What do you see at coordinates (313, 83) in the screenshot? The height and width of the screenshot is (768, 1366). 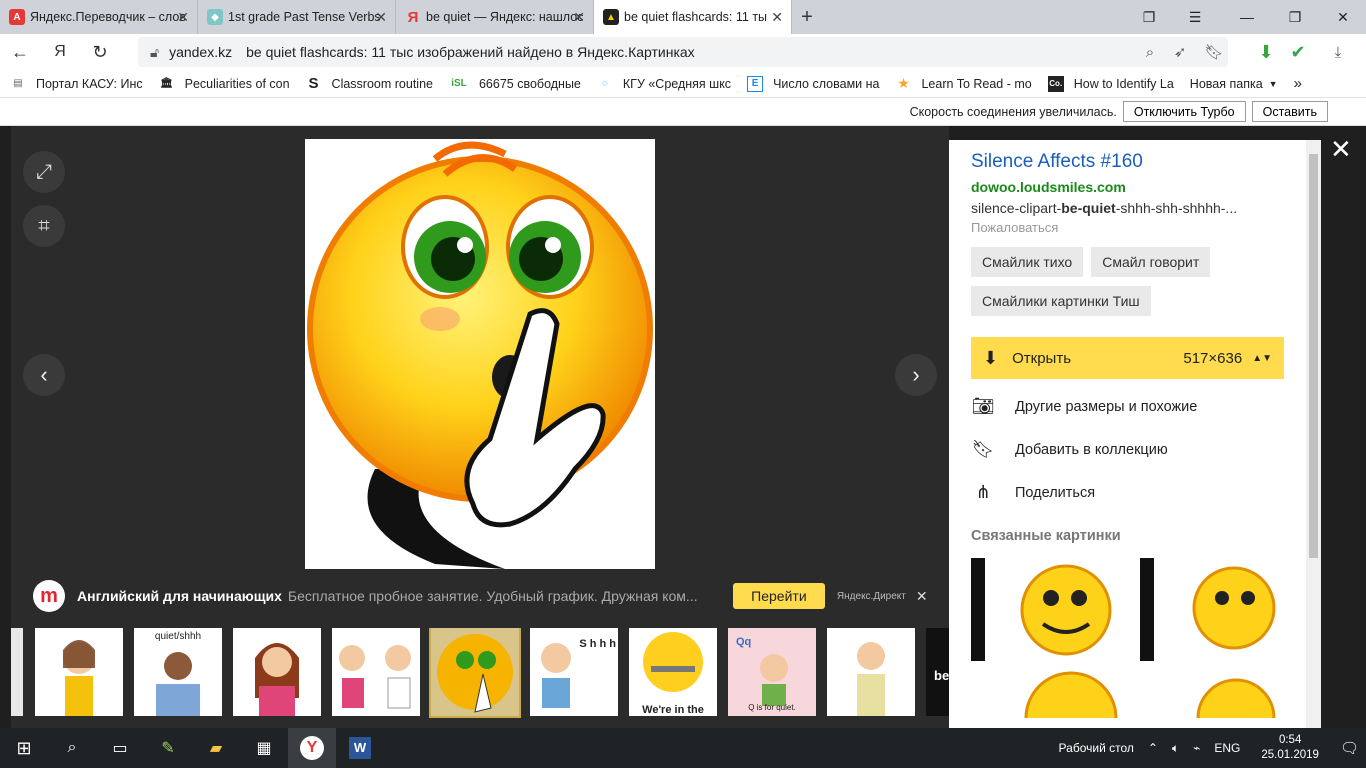 I see `s-logo-icon: S` at bounding box center [313, 83].